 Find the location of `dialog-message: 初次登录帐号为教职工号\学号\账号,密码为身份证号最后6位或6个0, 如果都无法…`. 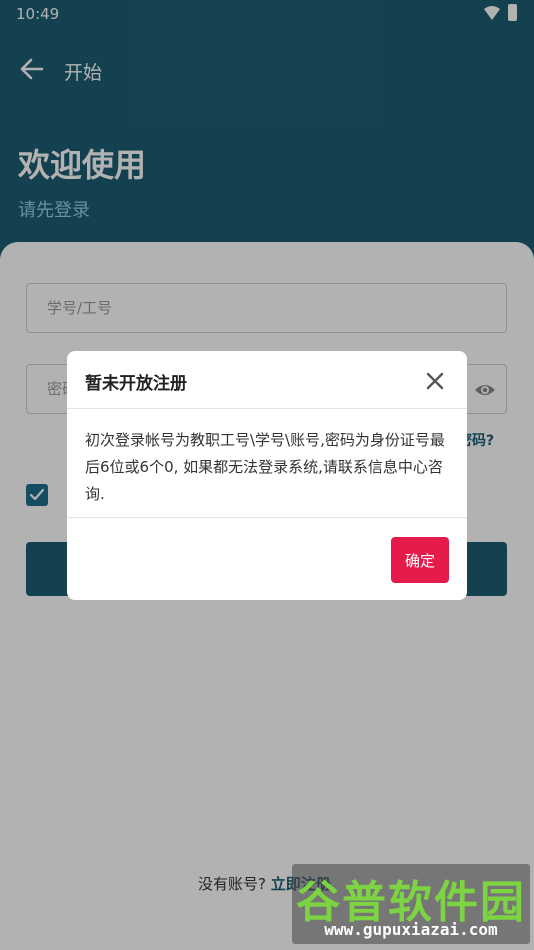

dialog-message: 初次登录帐号为教职工号\学号\账号,密码为身份证号最后6位或6个0, 如果都无法… is located at coordinates (265, 467).